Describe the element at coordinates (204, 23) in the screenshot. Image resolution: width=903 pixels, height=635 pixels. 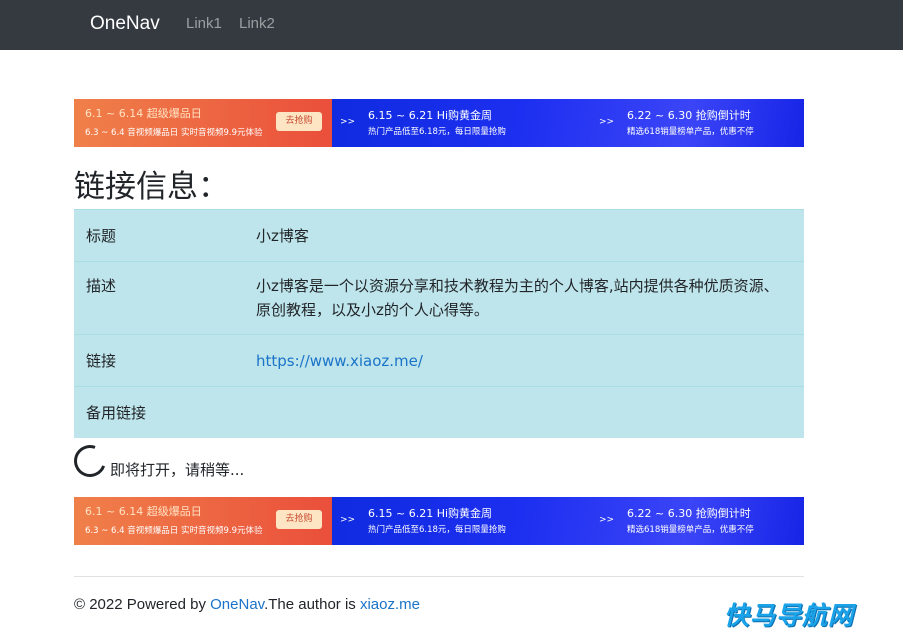
I see `nav-link-1: Link1` at that location.